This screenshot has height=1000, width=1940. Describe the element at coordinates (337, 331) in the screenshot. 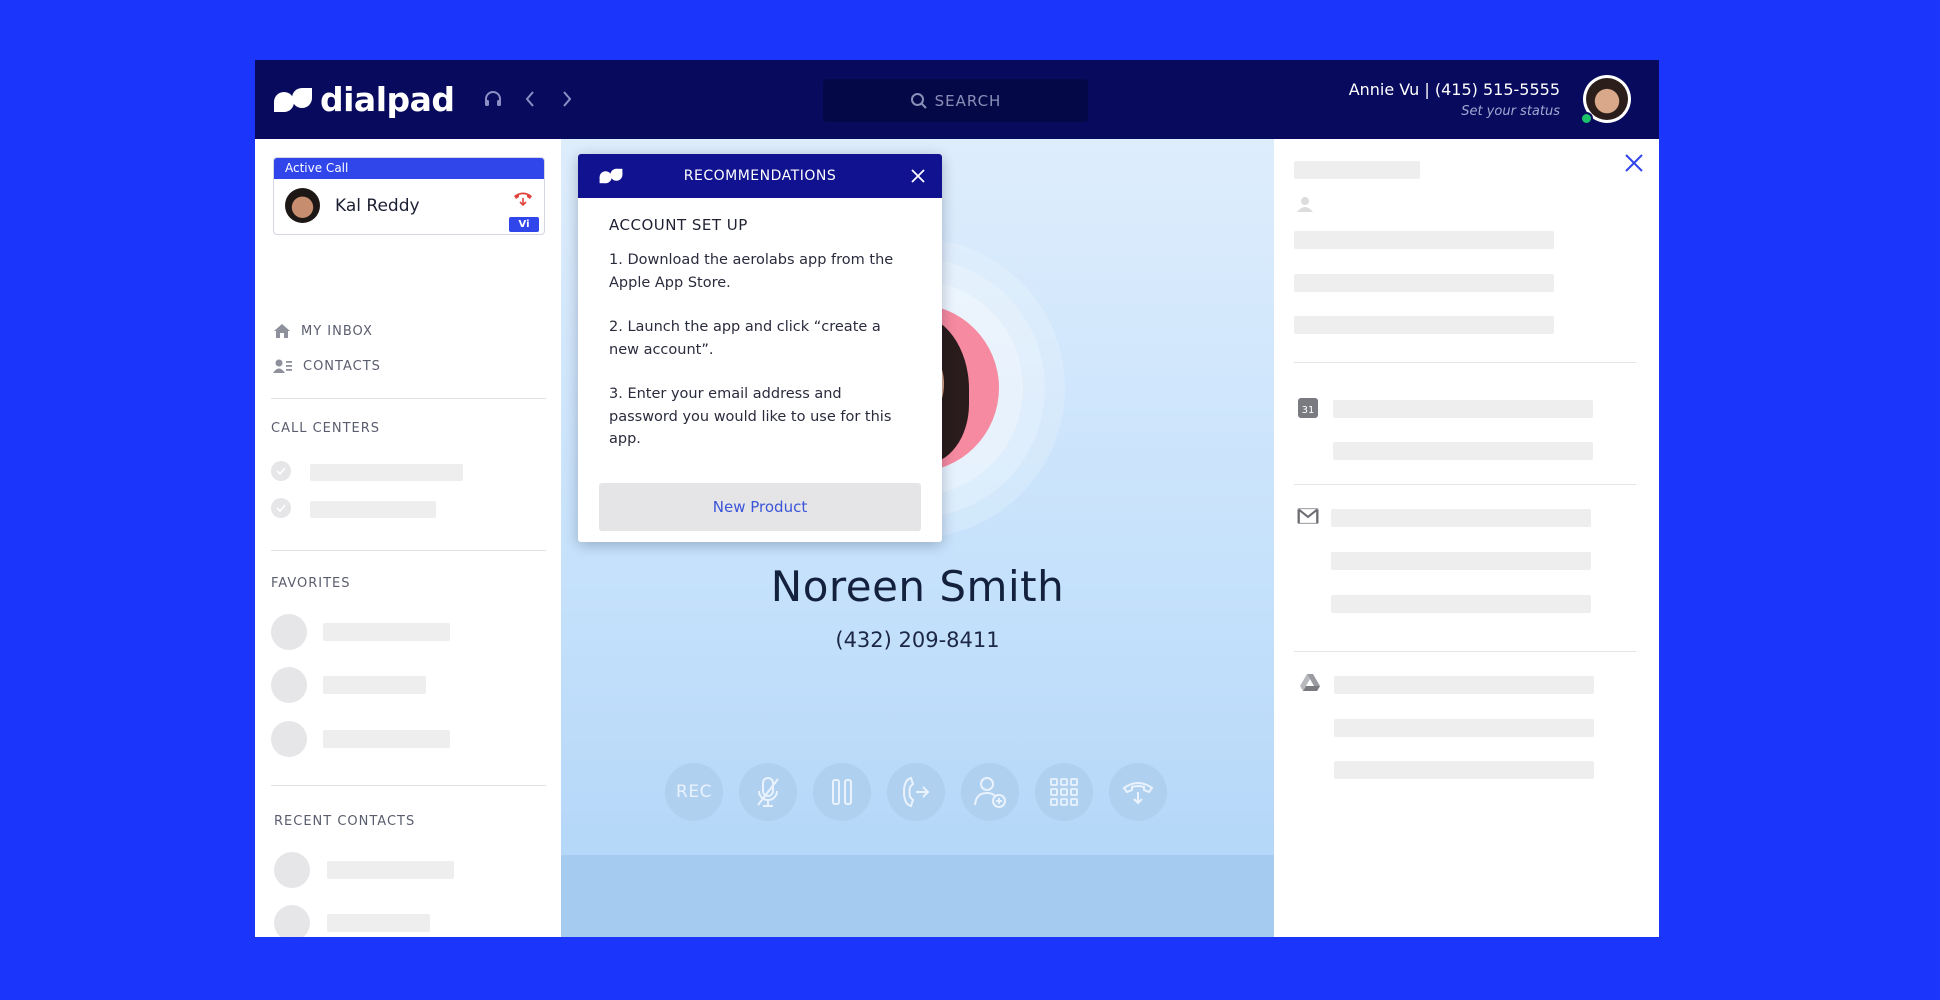

I see `sidebar-item-label: MY INBOX` at that location.